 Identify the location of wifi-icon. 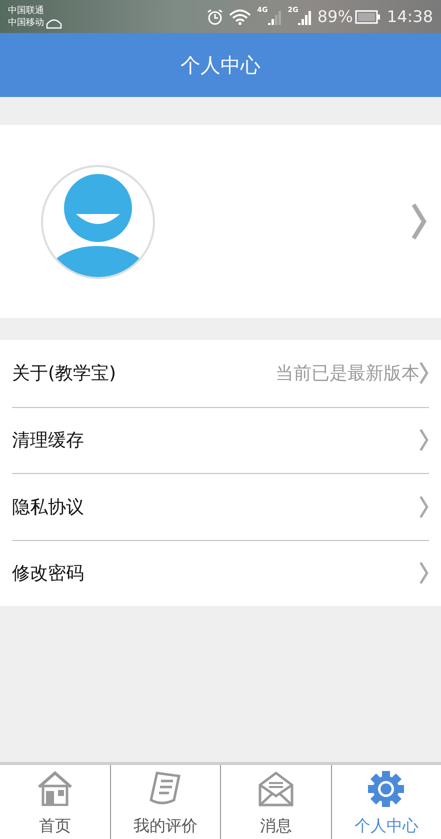
(240, 16).